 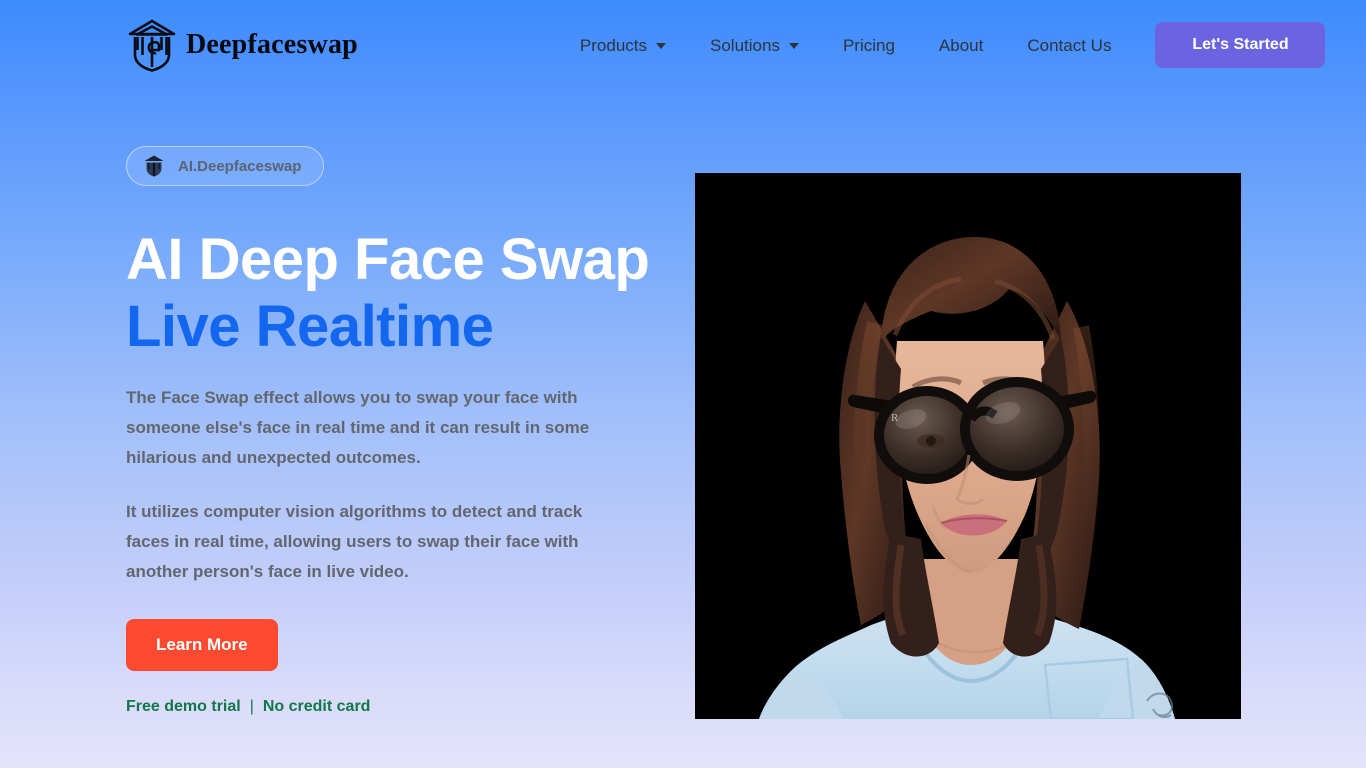 What do you see at coordinates (183, 706) in the screenshot?
I see `free-demo-trial-text: Free demo trial` at bounding box center [183, 706].